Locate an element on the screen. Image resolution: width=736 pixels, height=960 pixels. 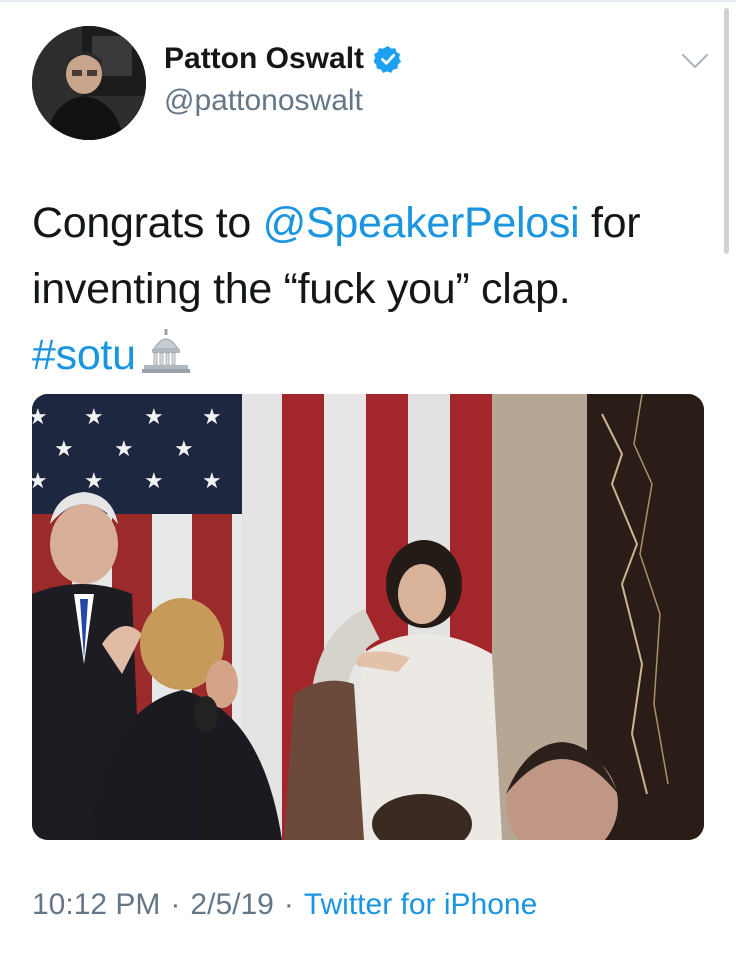
top-divider is located at coordinates (368, 1).